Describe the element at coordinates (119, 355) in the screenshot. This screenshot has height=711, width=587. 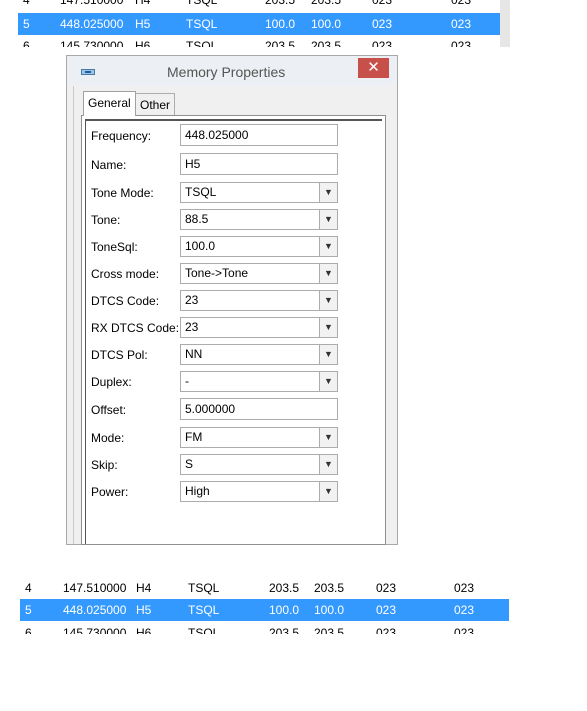
I see `dtcs-pol-label: DTCS Pol:` at that location.